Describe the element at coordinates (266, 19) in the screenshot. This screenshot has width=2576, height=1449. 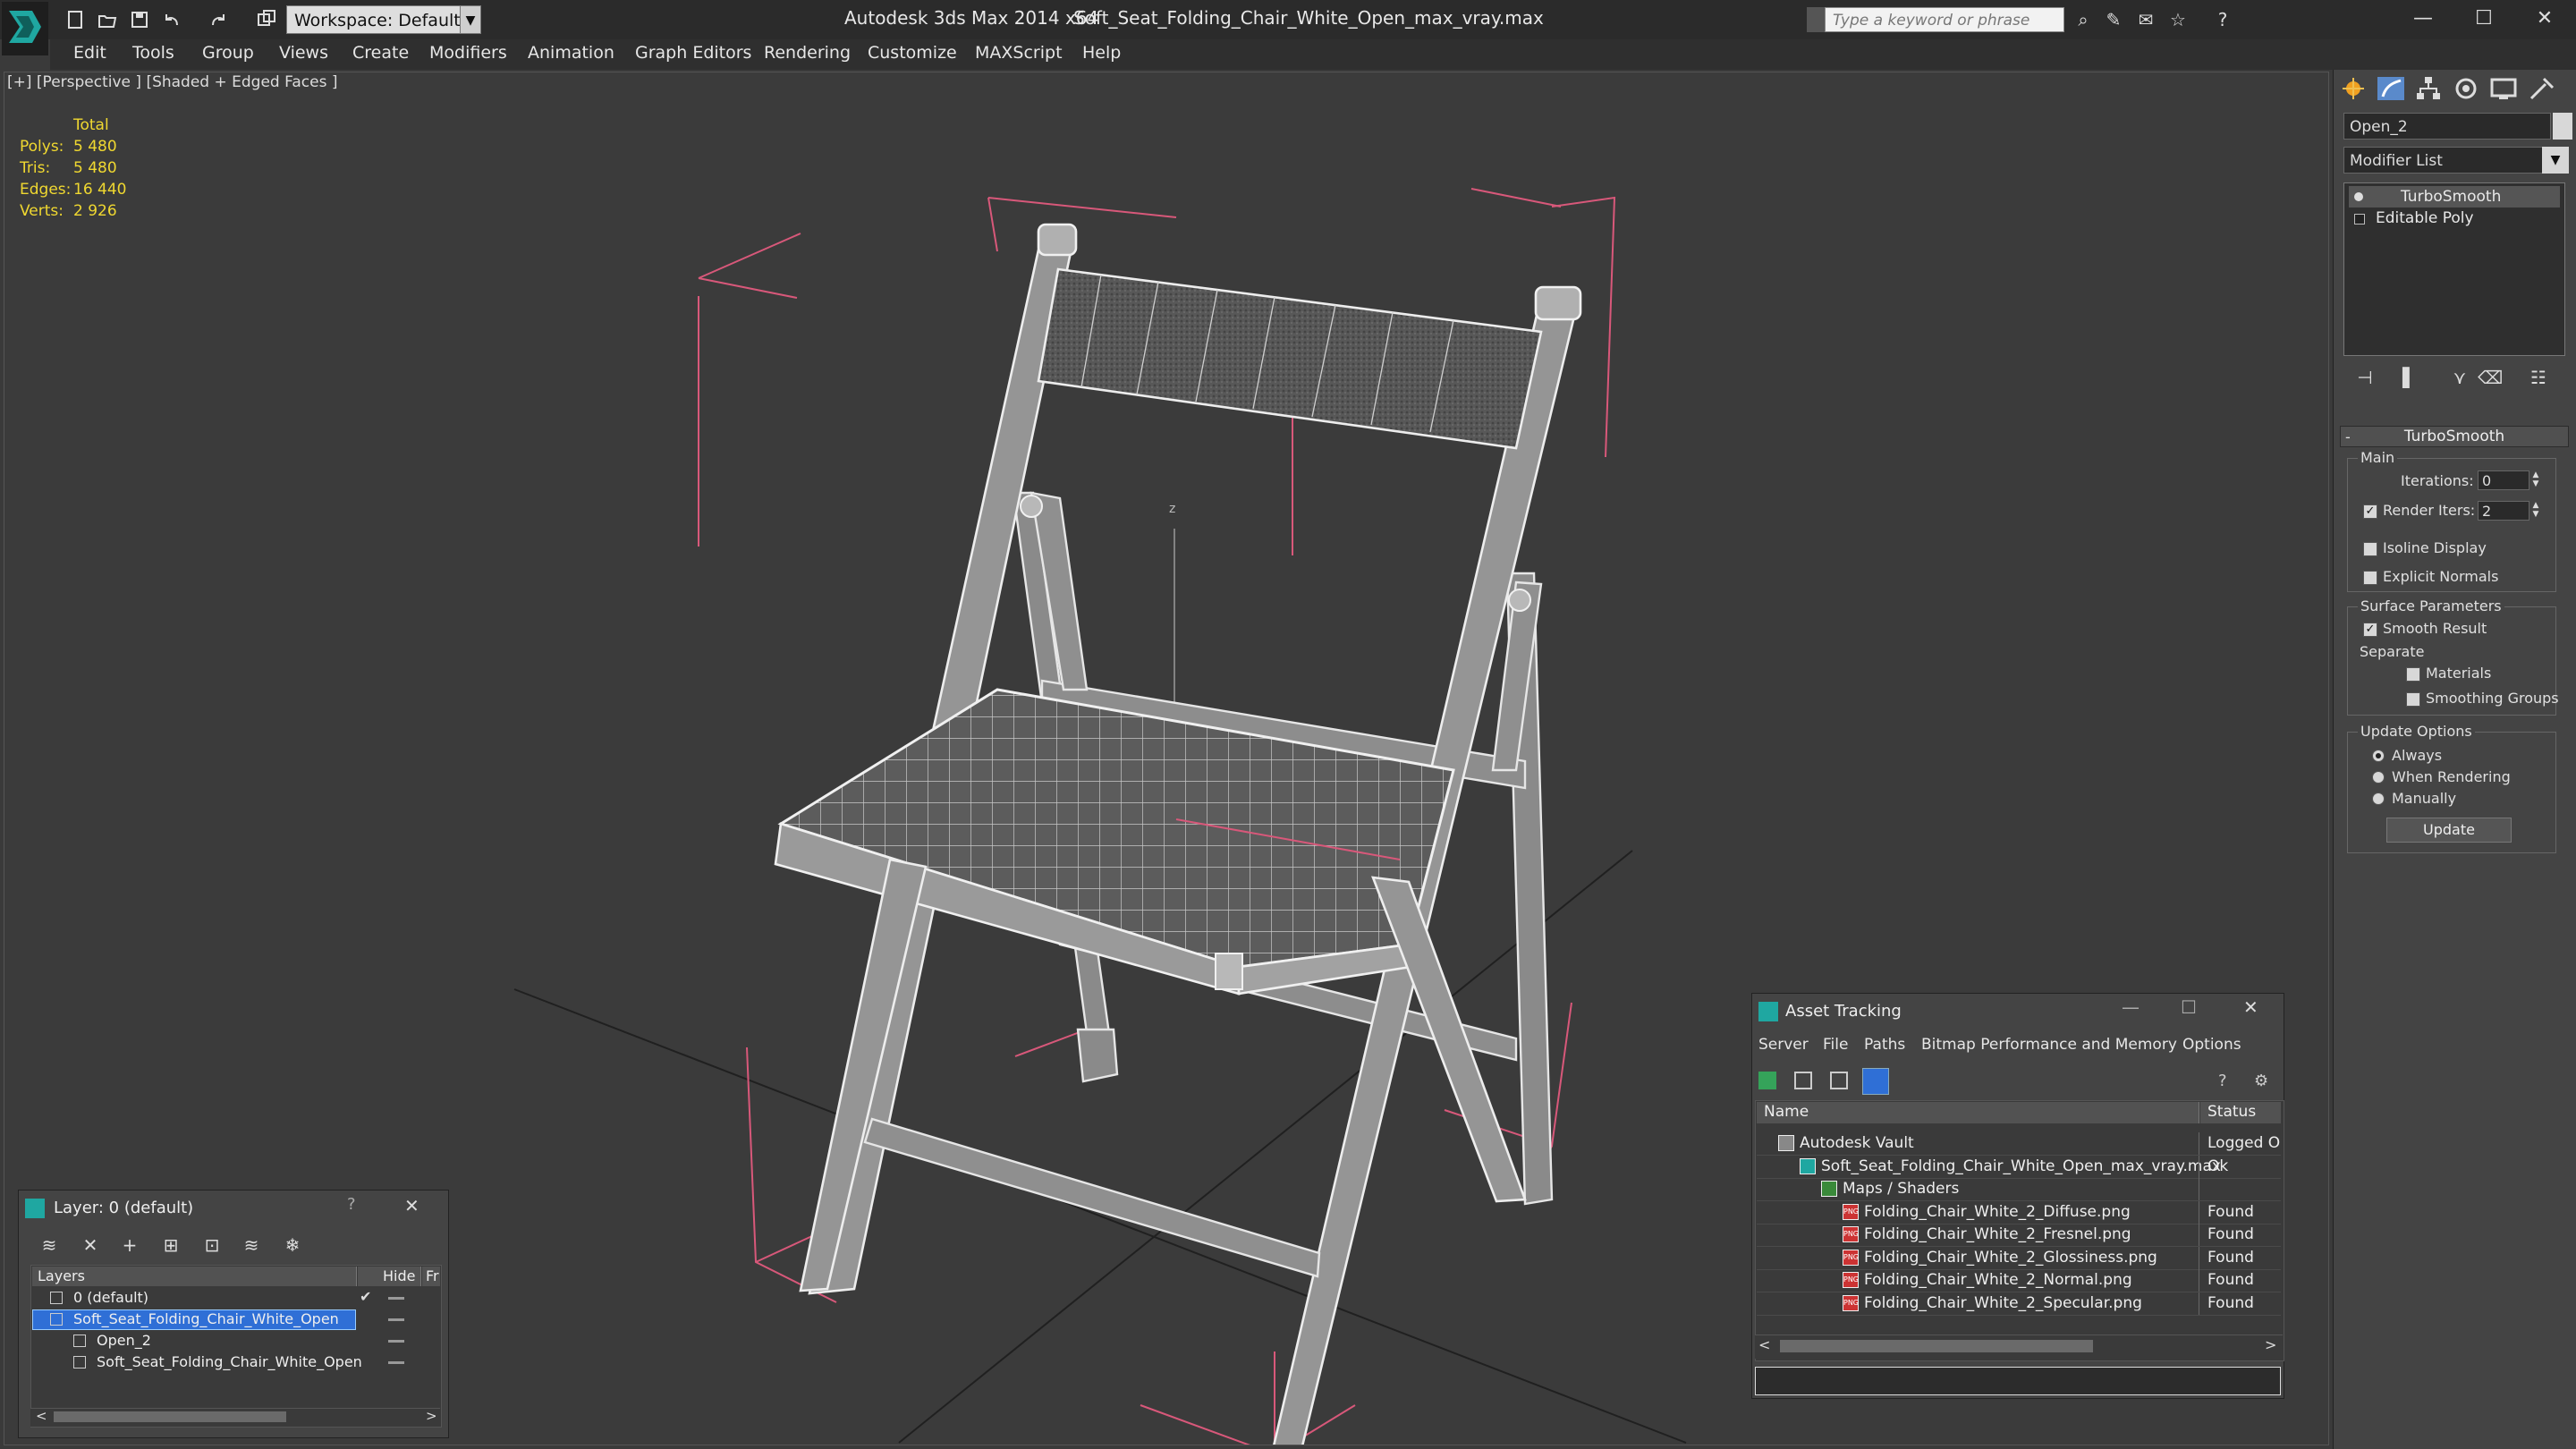
I see `project-folder-icon` at that location.